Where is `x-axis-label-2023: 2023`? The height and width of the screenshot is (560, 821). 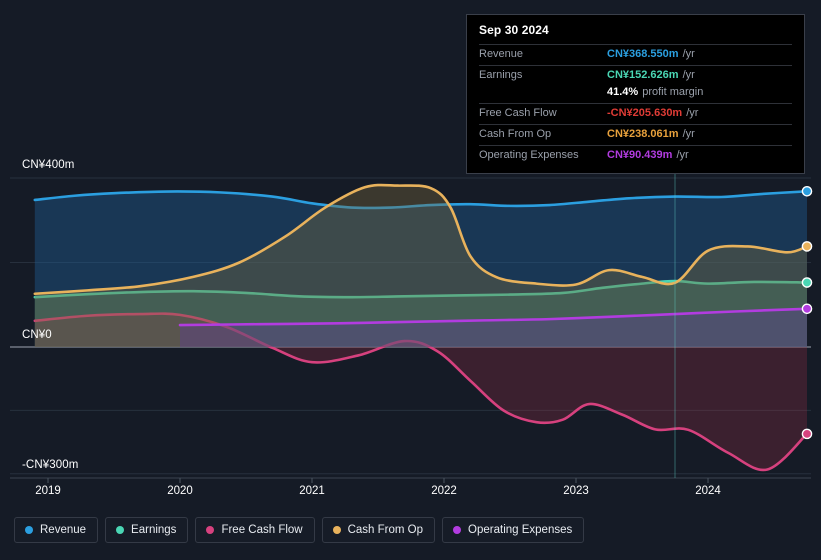 x-axis-label-2023: 2023 is located at coordinates (576, 491).